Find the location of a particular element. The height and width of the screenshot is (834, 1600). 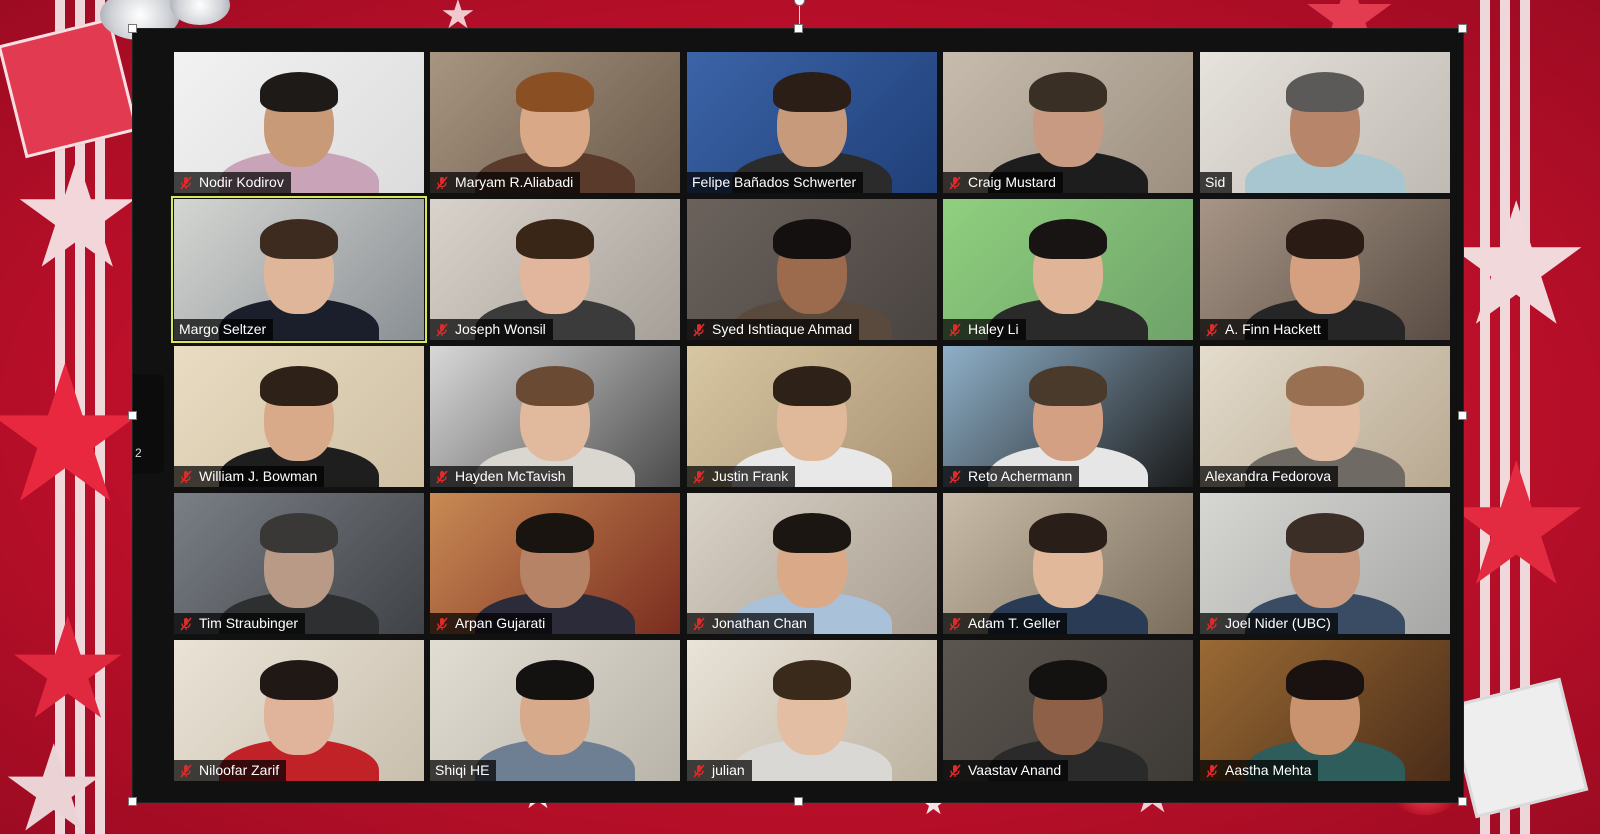

participant-name: Craig Mustard is located at coordinates (1012, 182).